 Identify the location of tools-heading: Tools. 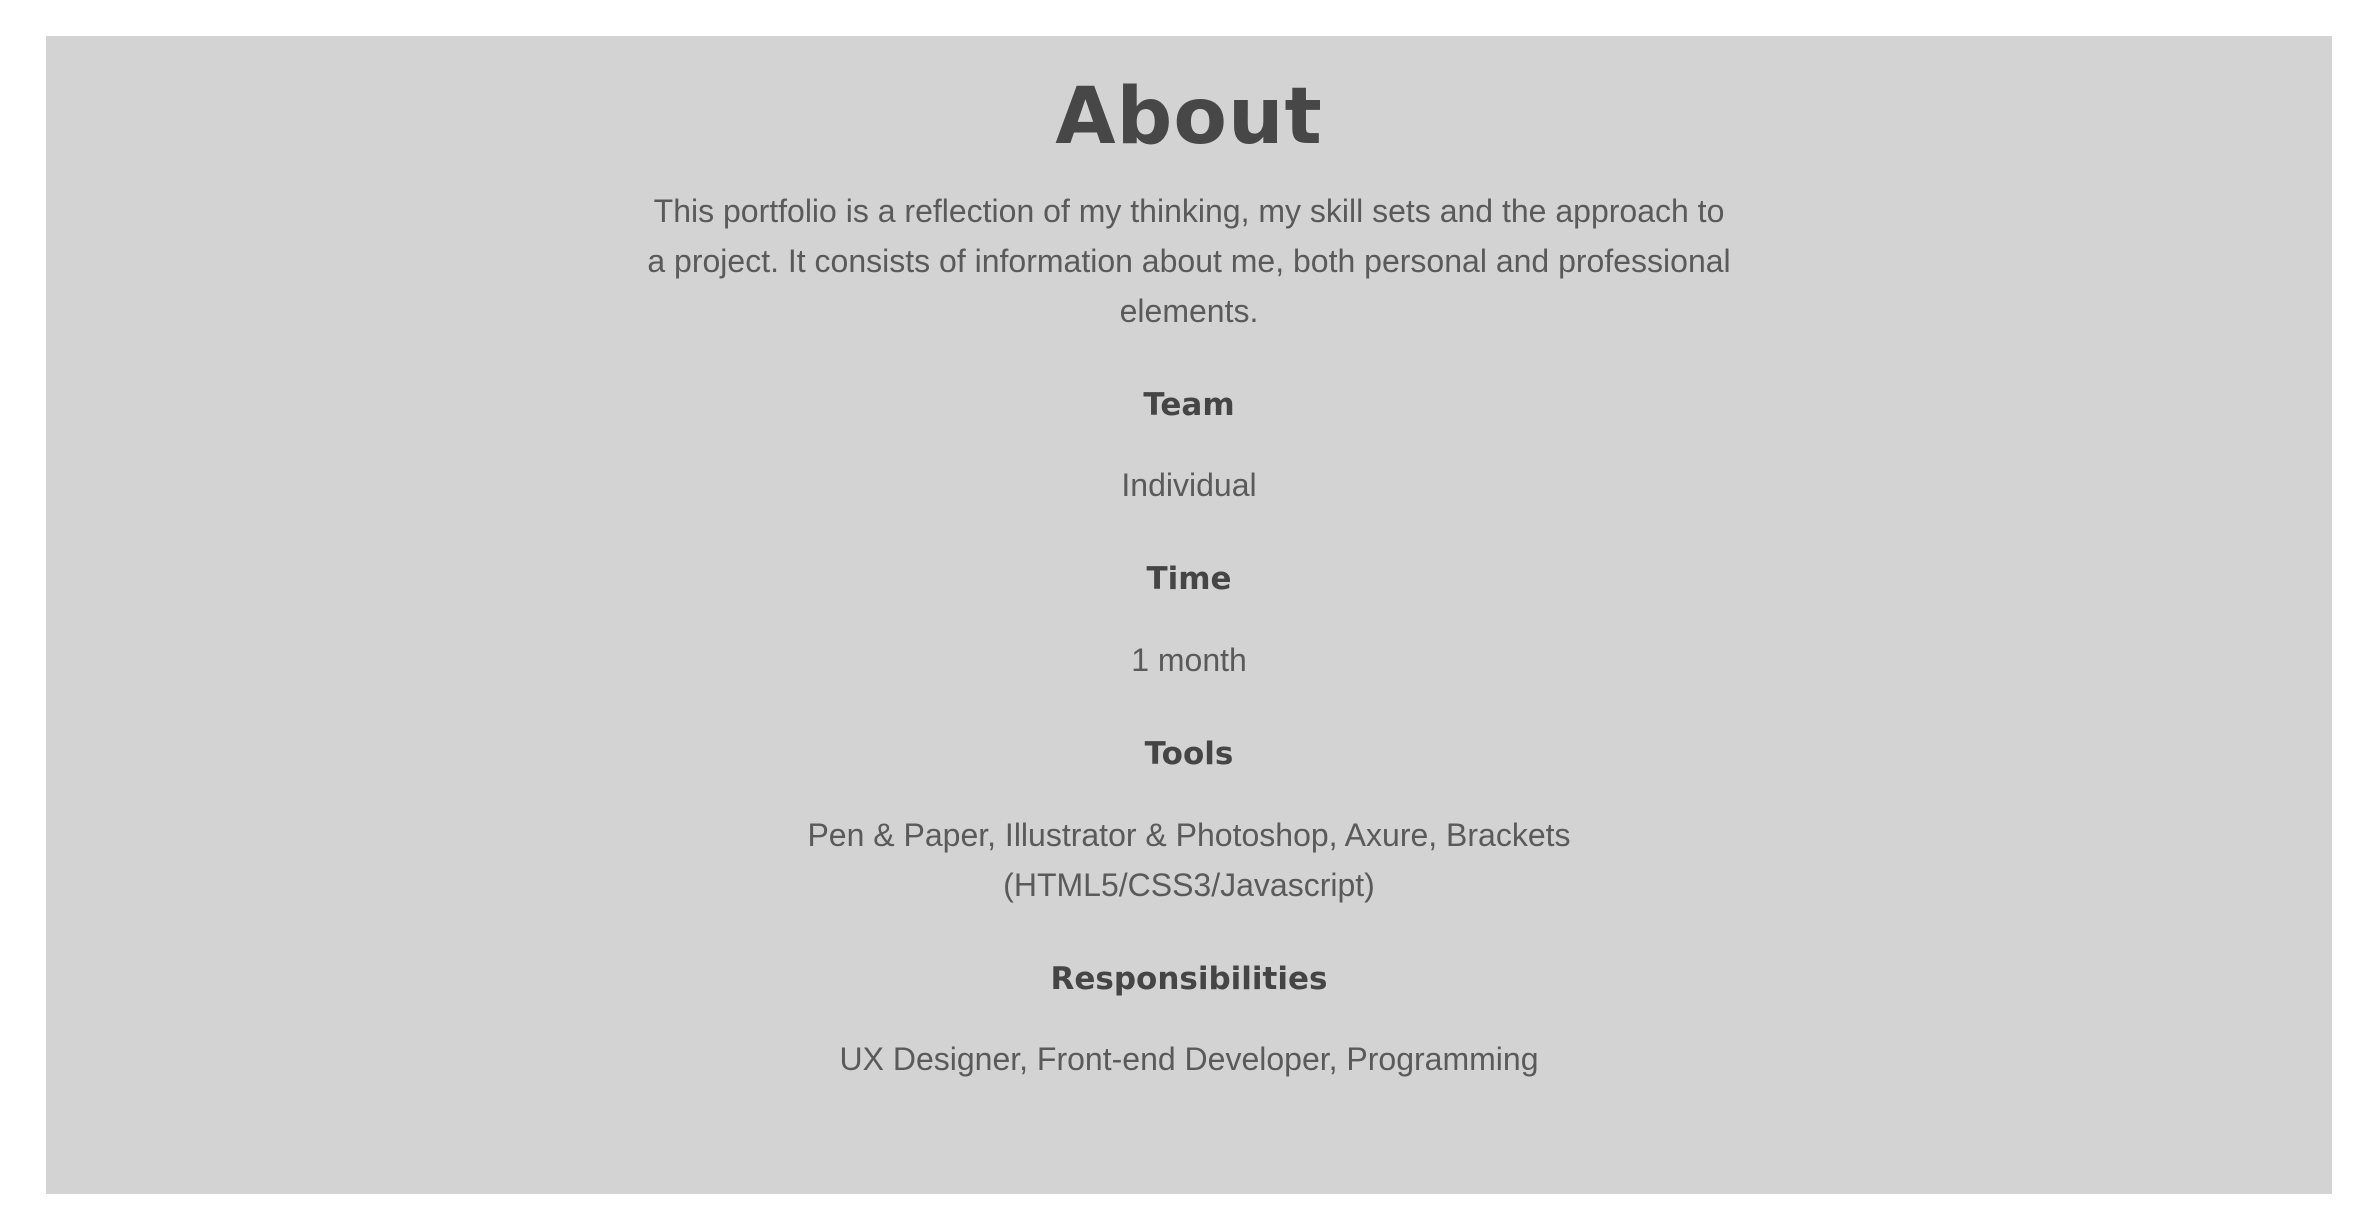
(1189, 754).